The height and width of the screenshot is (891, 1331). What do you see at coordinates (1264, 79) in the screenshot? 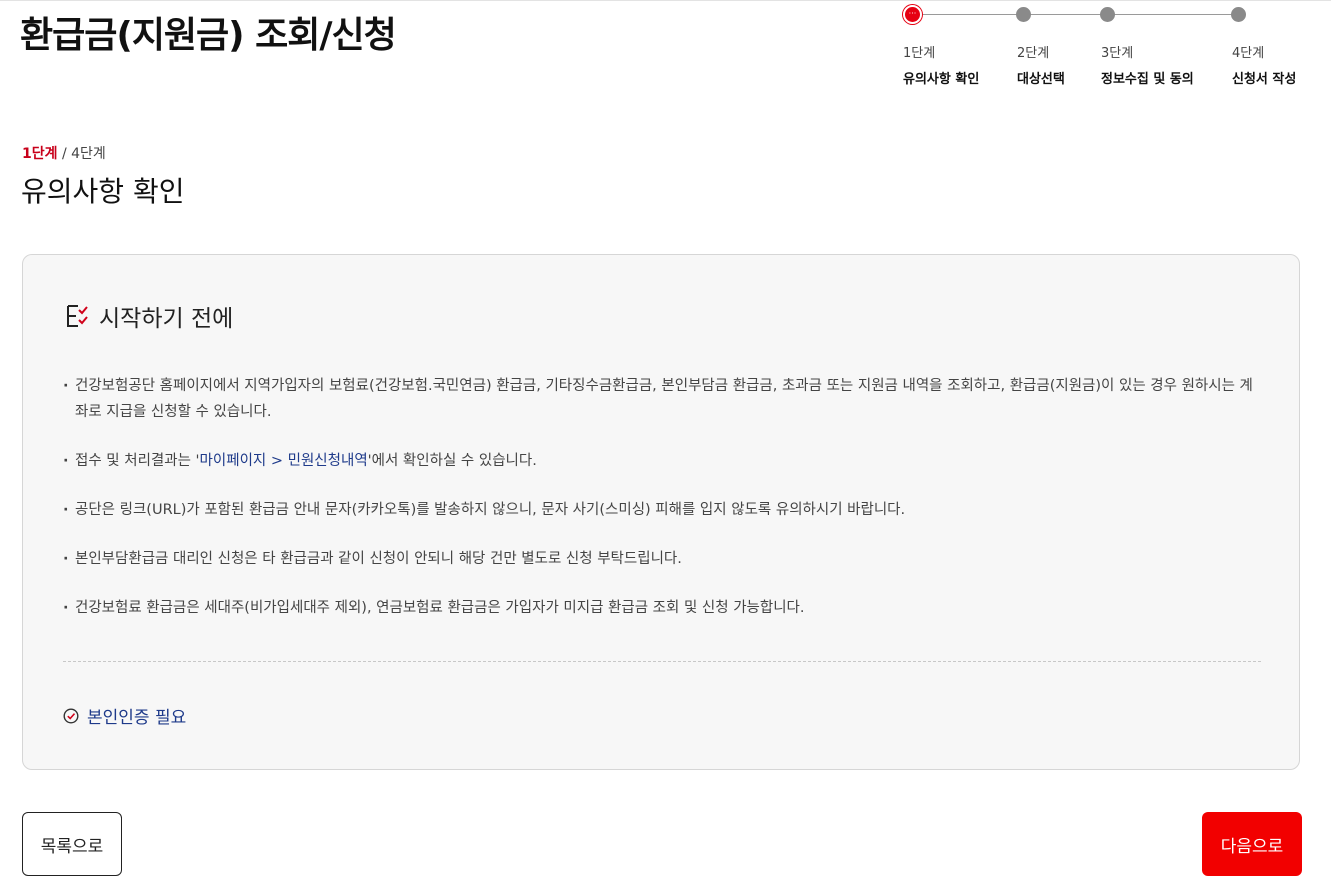
I see `step-4-label: 신청서 작성` at bounding box center [1264, 79].